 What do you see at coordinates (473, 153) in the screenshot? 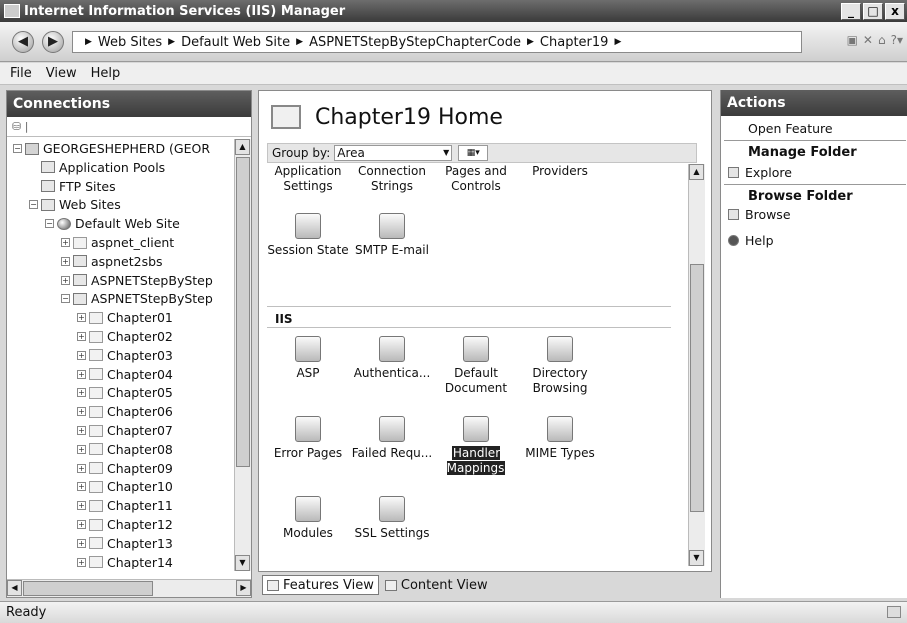
I see `view-mode-dropdown: ▦▾` at bounding box center [473, 153].